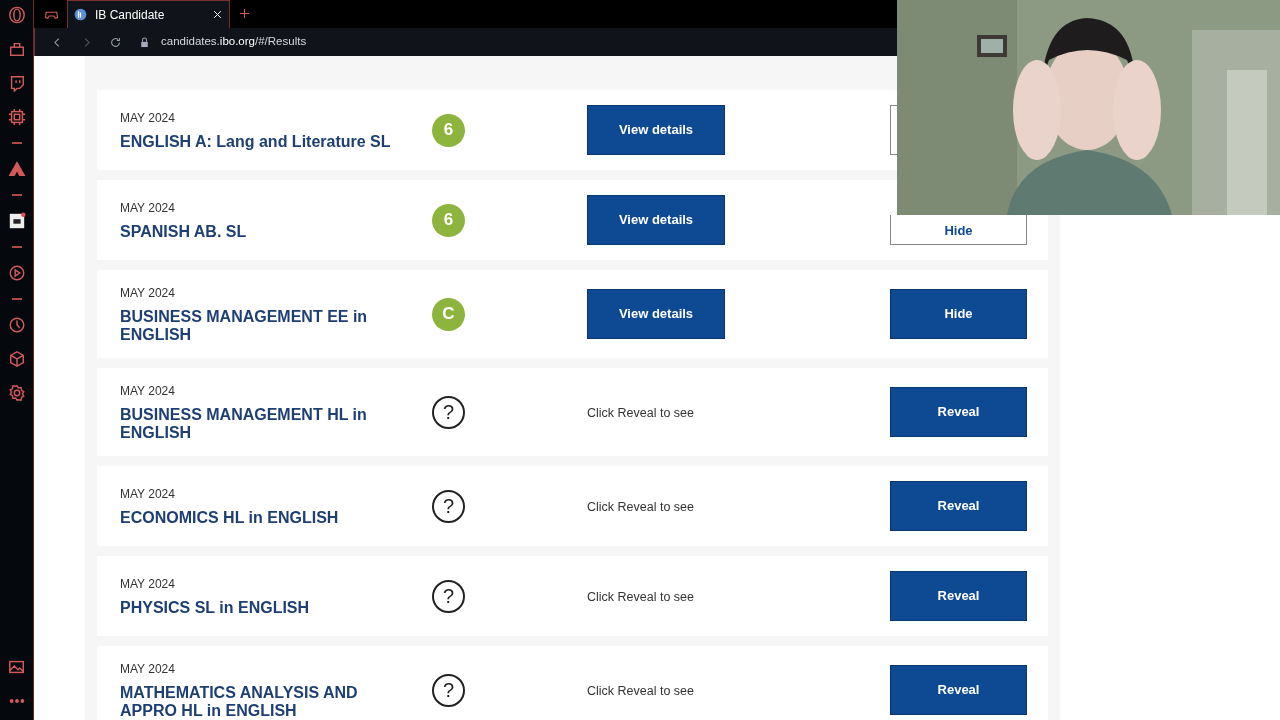 Image resolution: width=1280 pixels, height=720 pixels. What do you see at coordinates (230, 518) in the screenshot?
I see `subject-title: ECONOMICS HL in ENGLISH` at bounding box center [230, 518].